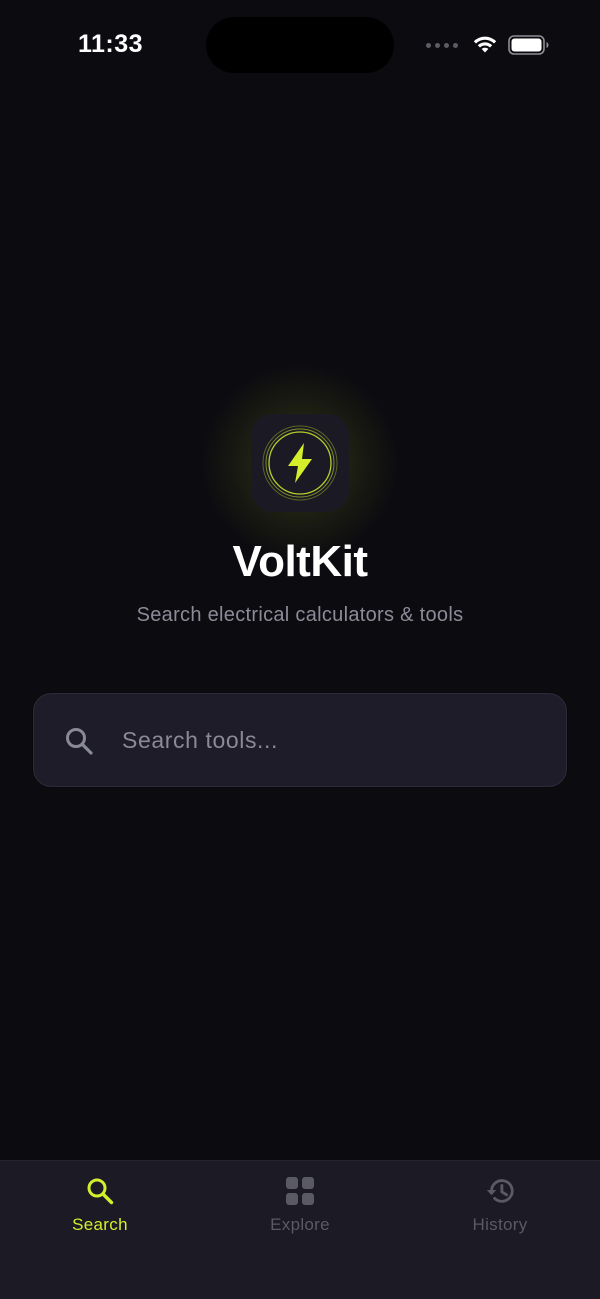  I want to click on wifi-icon, so click(485, 44).